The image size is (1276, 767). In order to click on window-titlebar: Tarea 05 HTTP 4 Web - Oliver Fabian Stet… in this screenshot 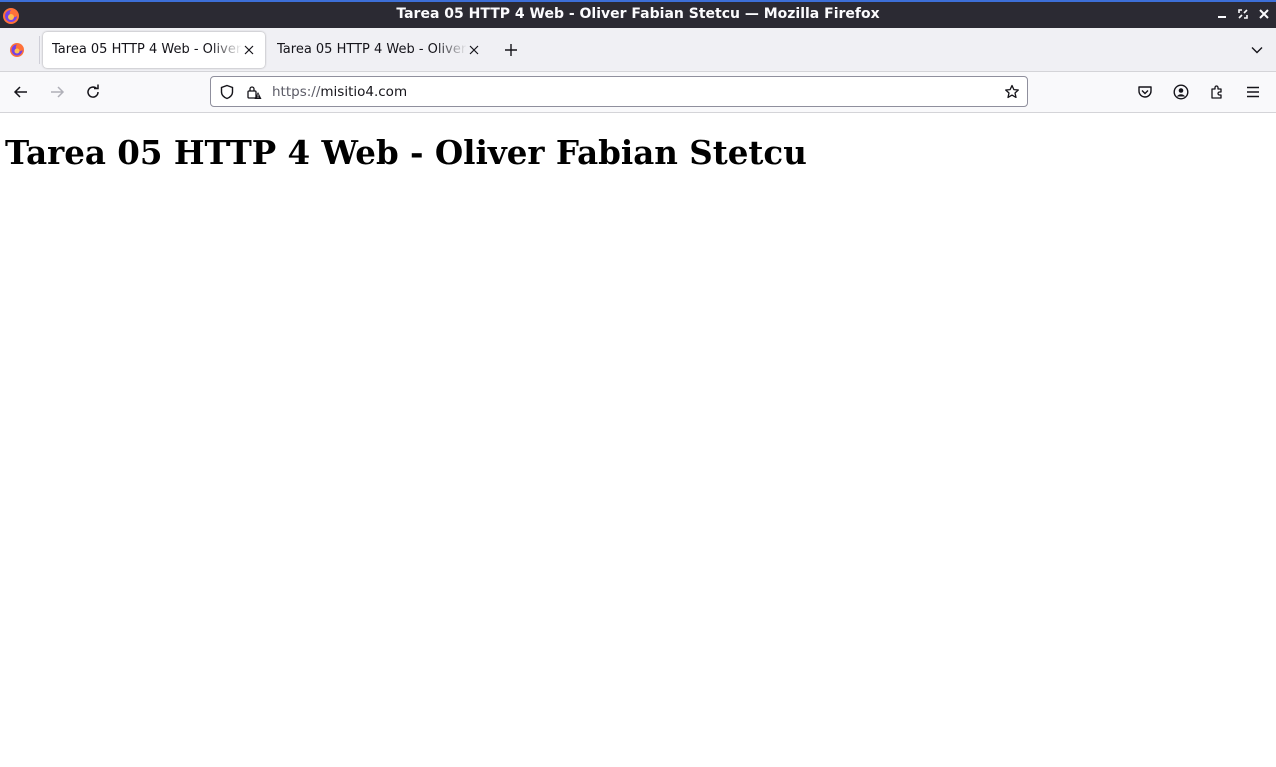, I will do `click(638, 14)`.